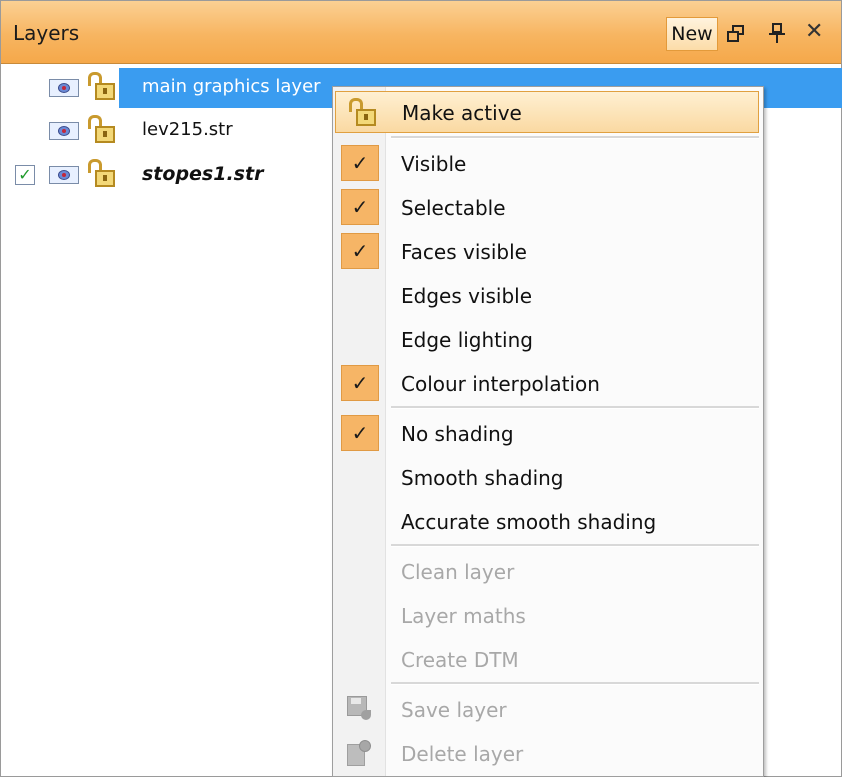 This screenshot has height=777, width=842. I want to click on panel-titlebar: Layers New ✕, so click(421, 32).